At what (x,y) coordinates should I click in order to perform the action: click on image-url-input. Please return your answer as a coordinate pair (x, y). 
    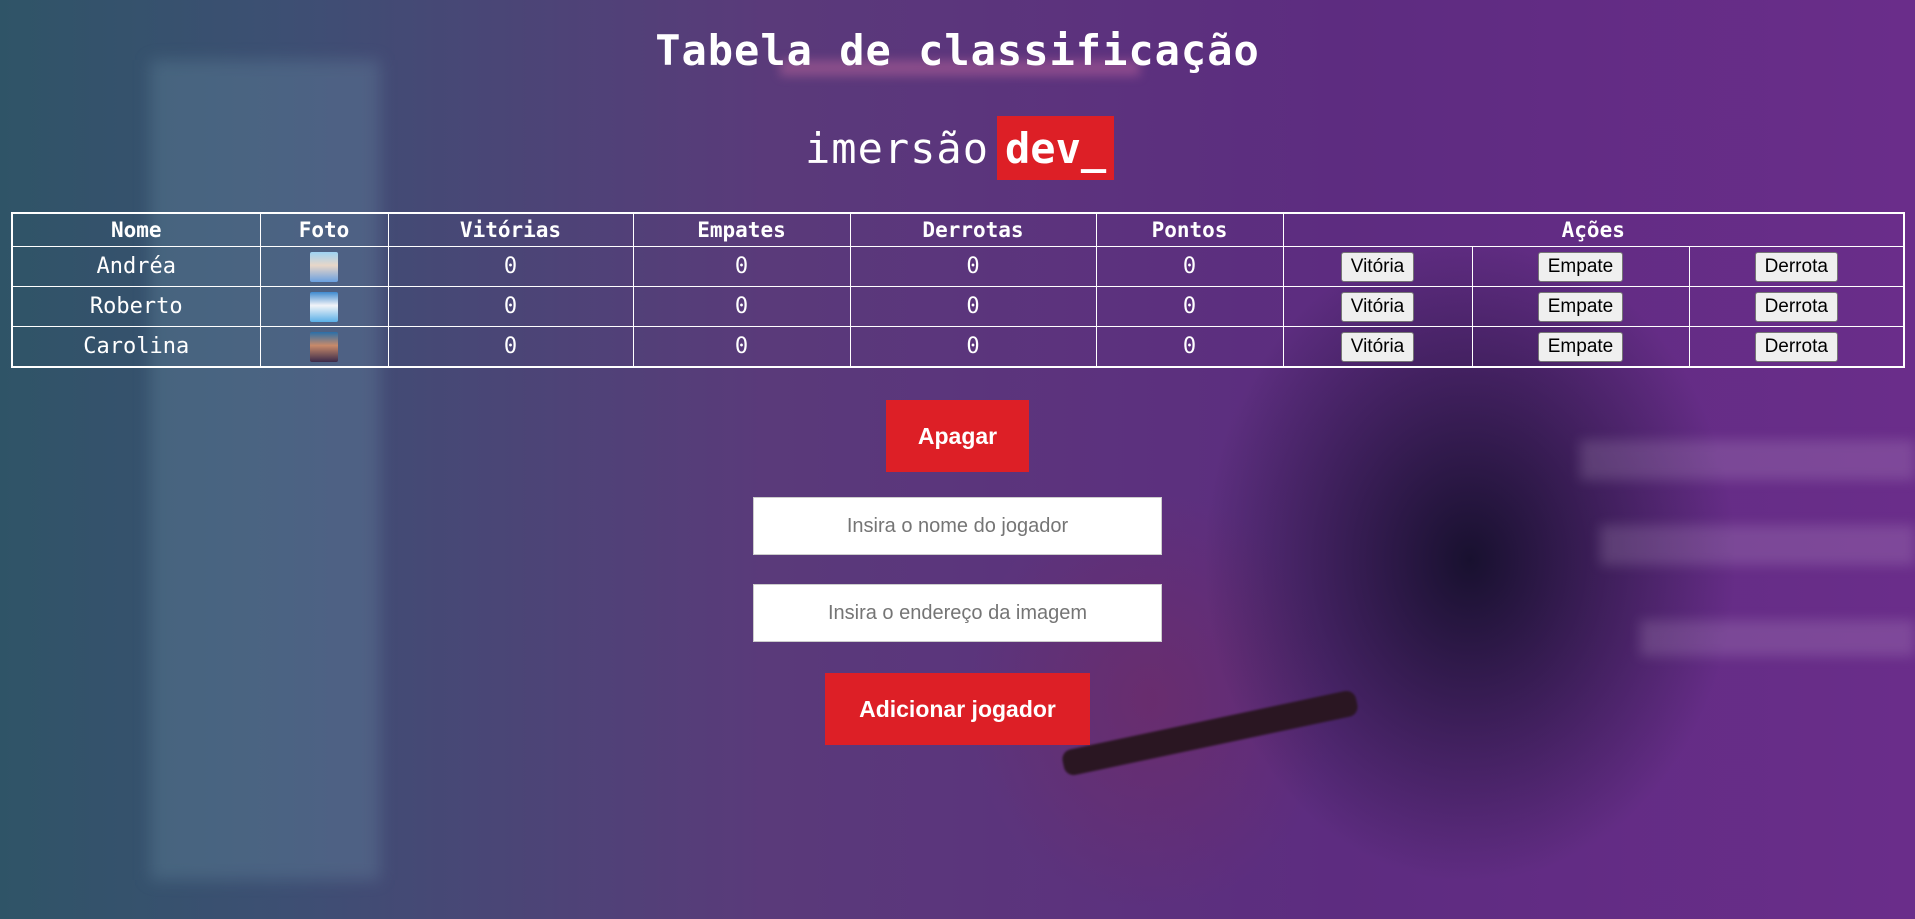
    Looking at the image, I should click on (957, 613).